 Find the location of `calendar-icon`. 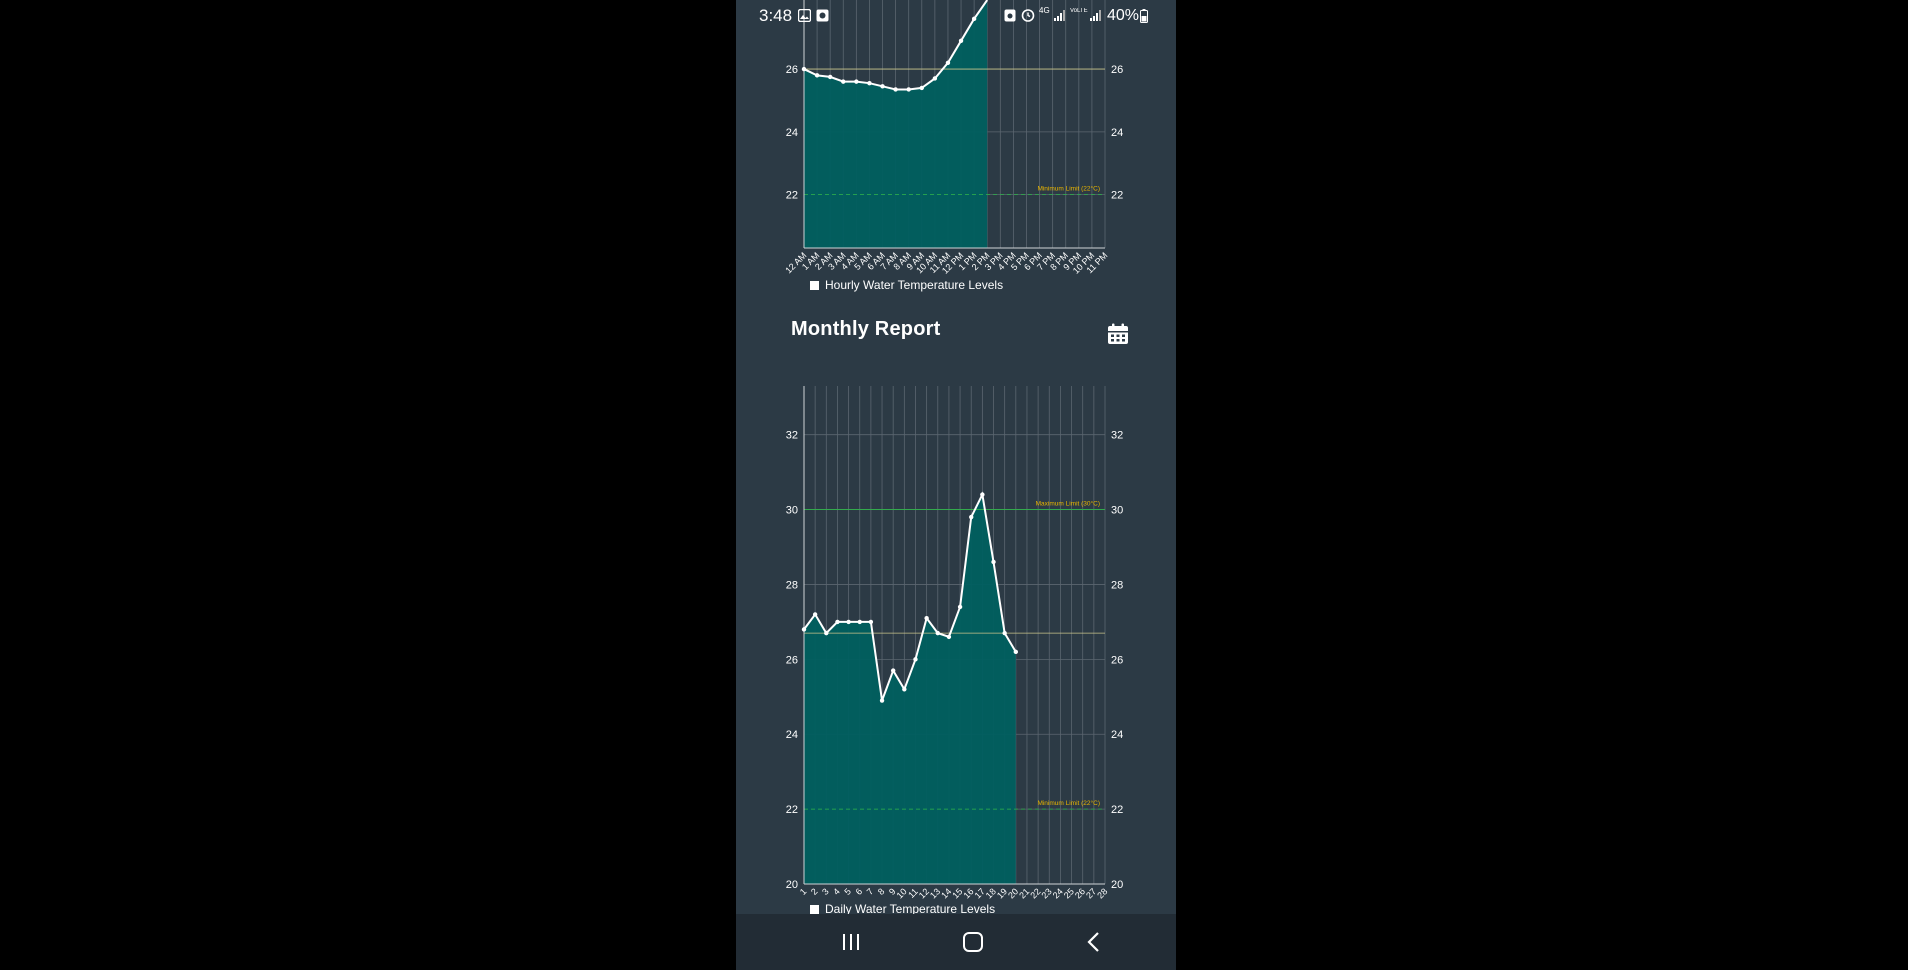

calendar-icon is located at coordinates (1118, 334).